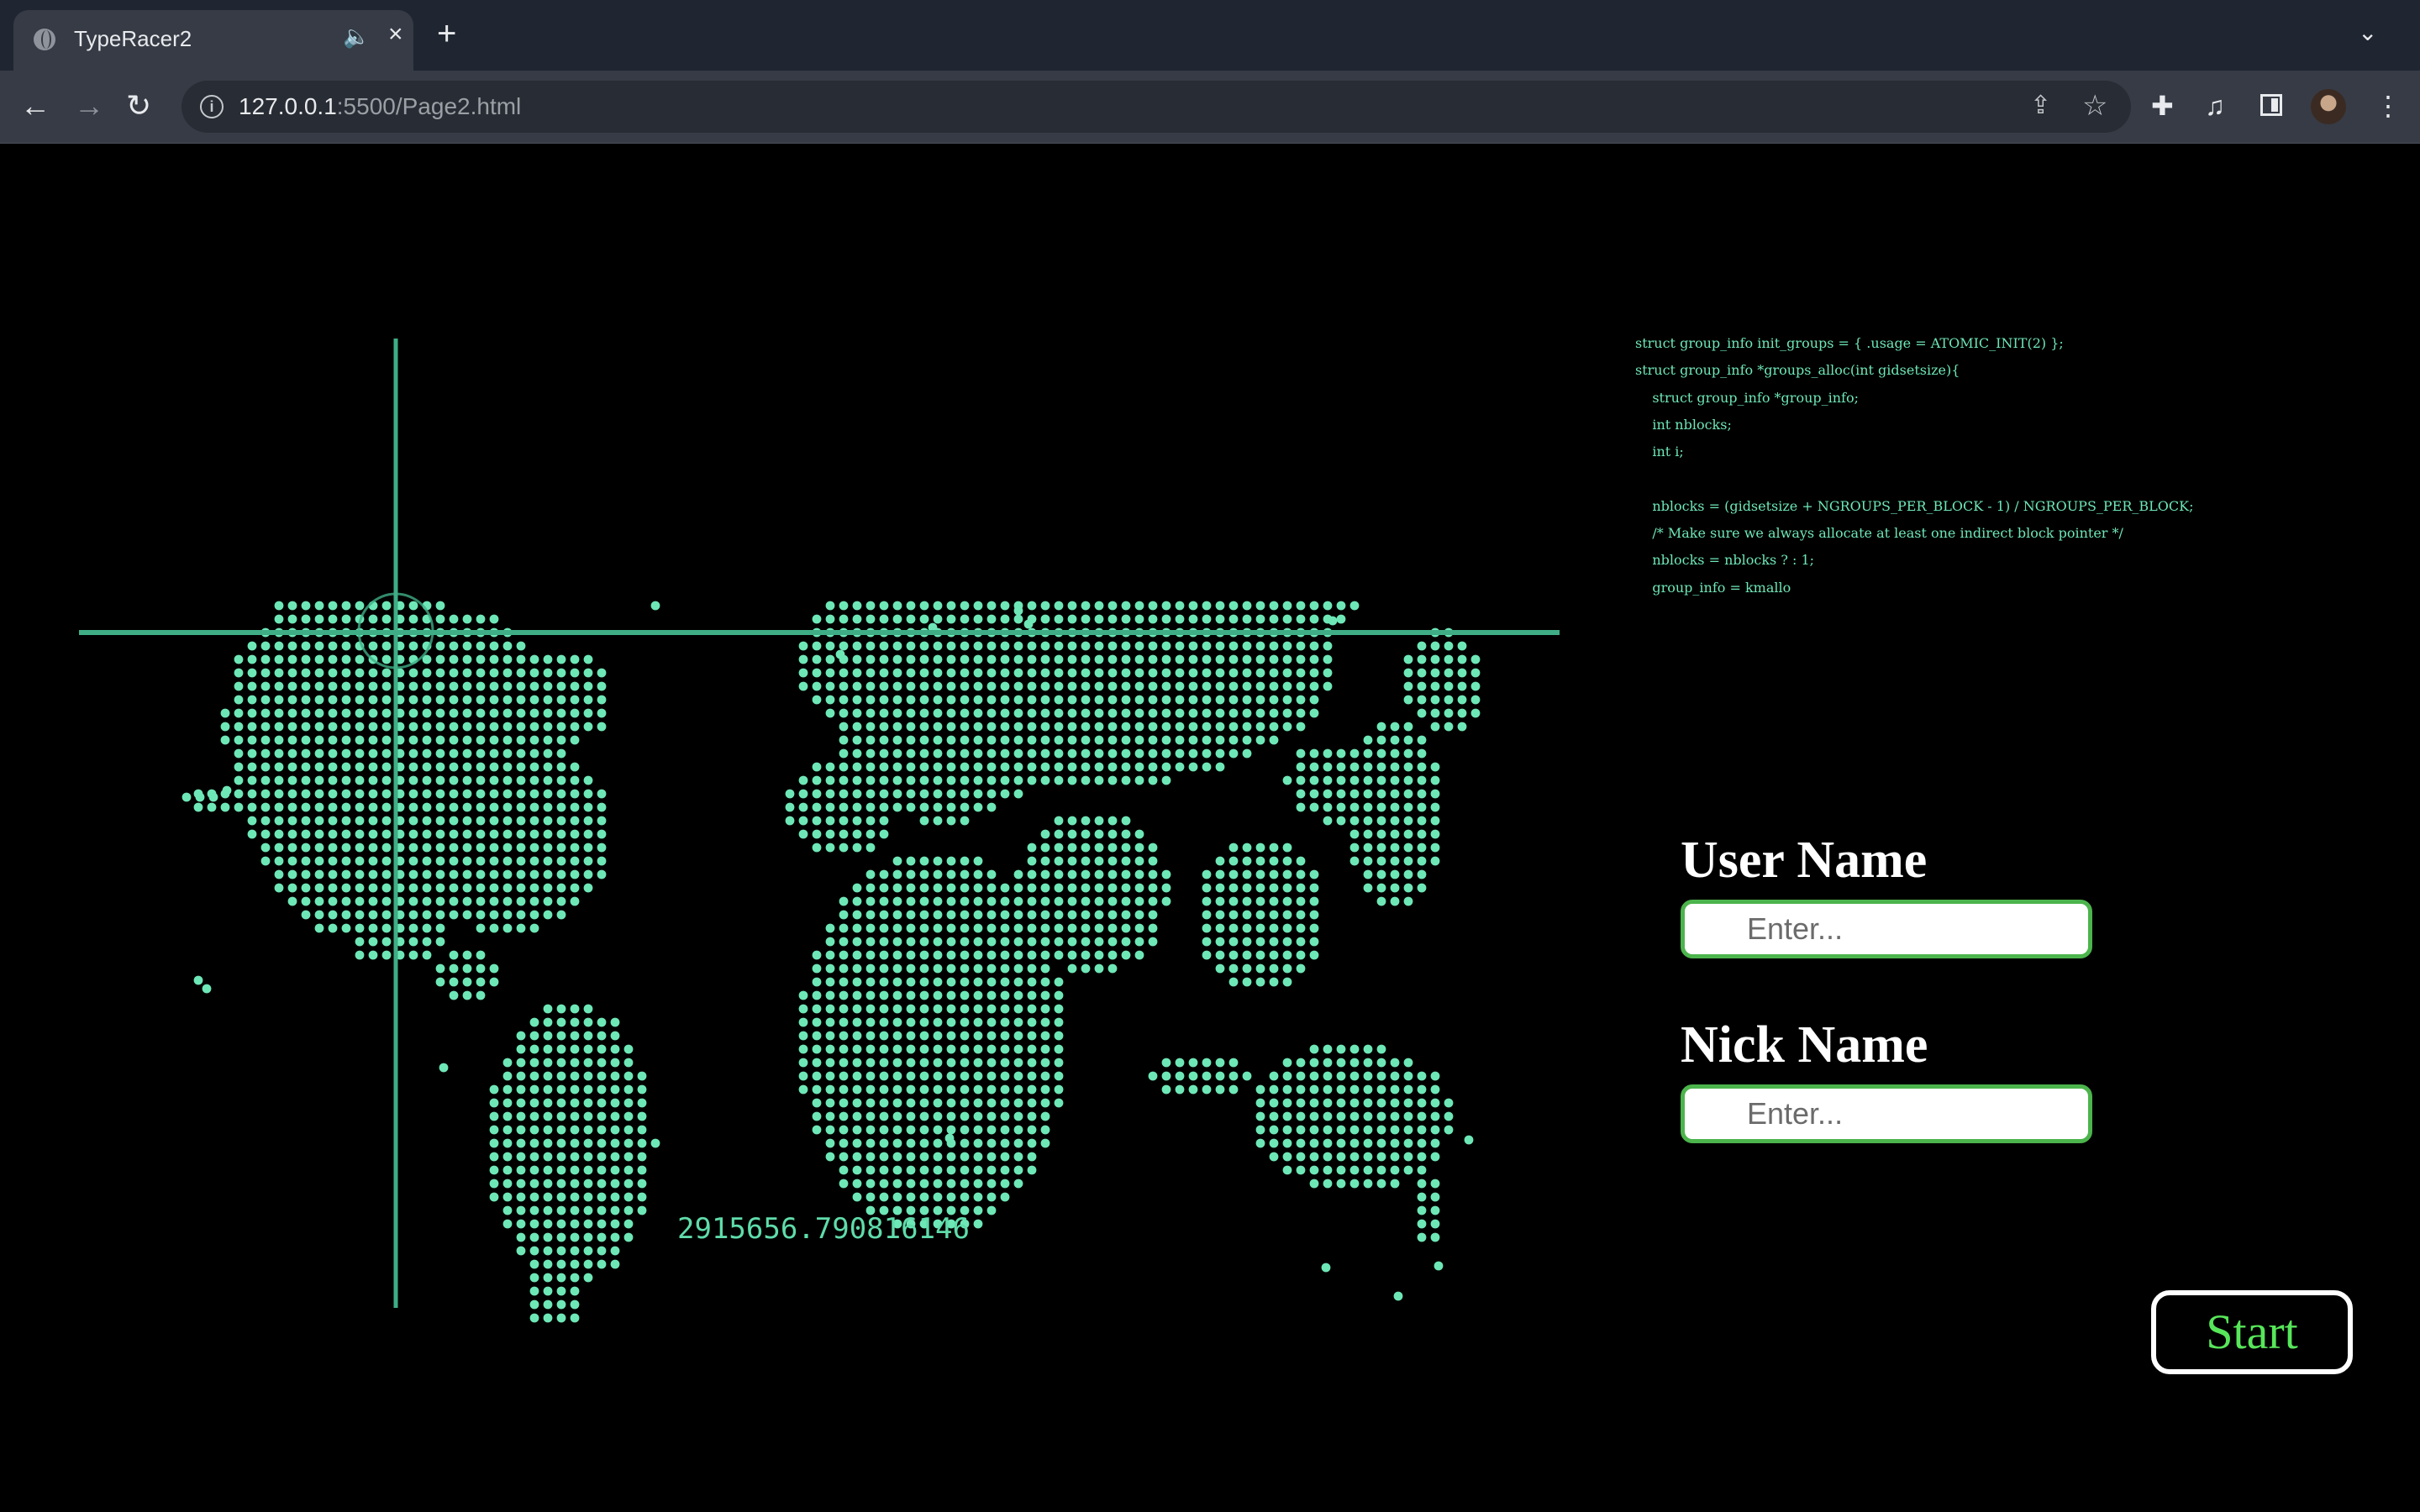 The height and width of the screenshot is (1512, 2420). What do you see at coordinates (1886, 1113) in the screenshot?
I see `nick-name-input` at bounding box center [1886, 1113].